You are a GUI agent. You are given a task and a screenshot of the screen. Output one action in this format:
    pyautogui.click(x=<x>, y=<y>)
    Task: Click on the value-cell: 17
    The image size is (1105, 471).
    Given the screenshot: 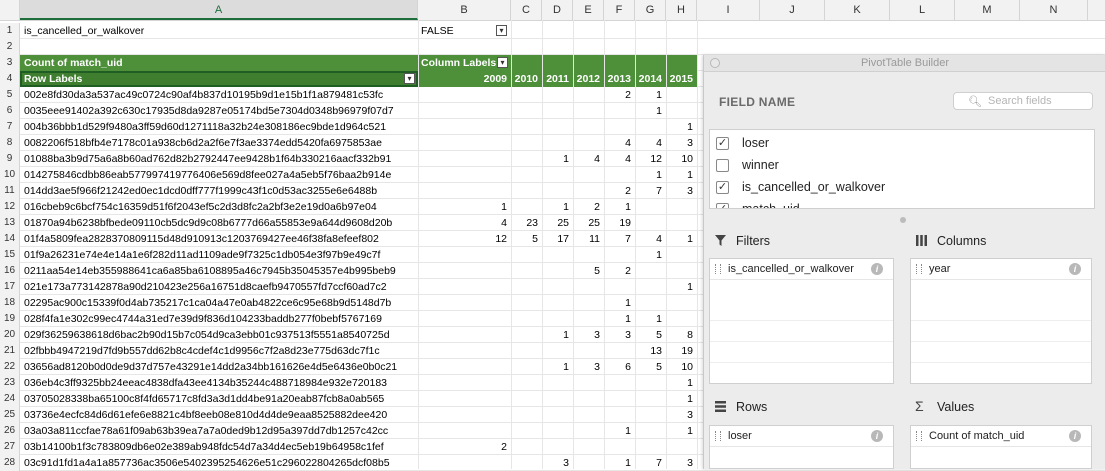 What is the action you would take?
    pyautogui.click(x=557, y=239)
    